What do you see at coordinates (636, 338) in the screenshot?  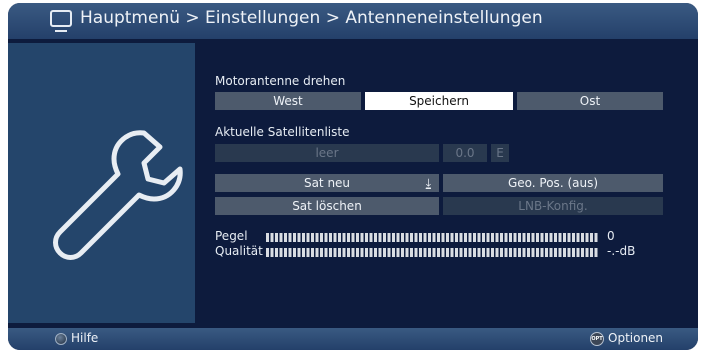 I see `options-label: Optionen` at bounding box center [636, 338].